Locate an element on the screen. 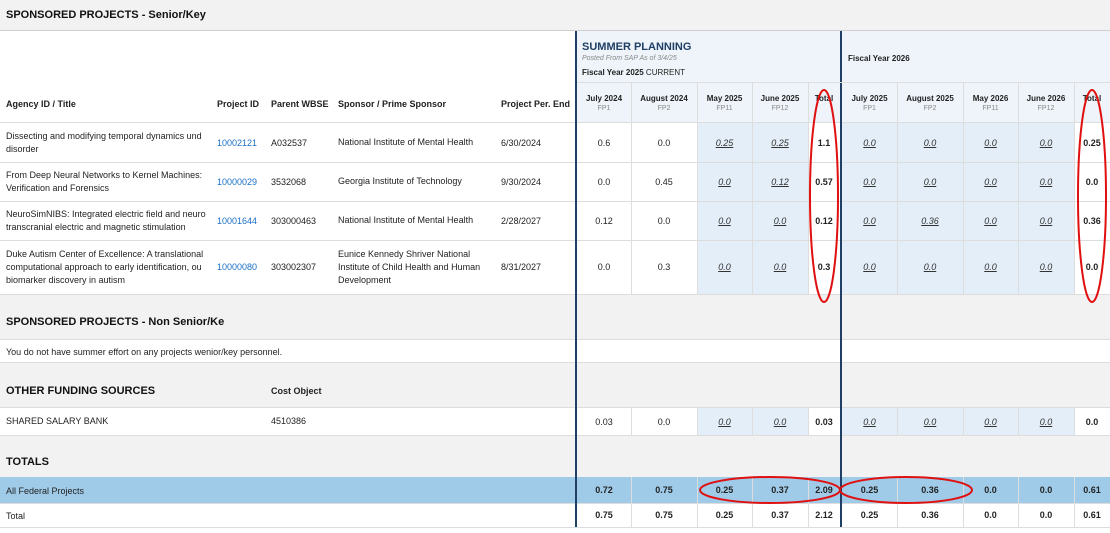 The image size is (1110, 533). posted-date: Posted From SAP As of 3/4/25 is located at coordinates (629, 58).